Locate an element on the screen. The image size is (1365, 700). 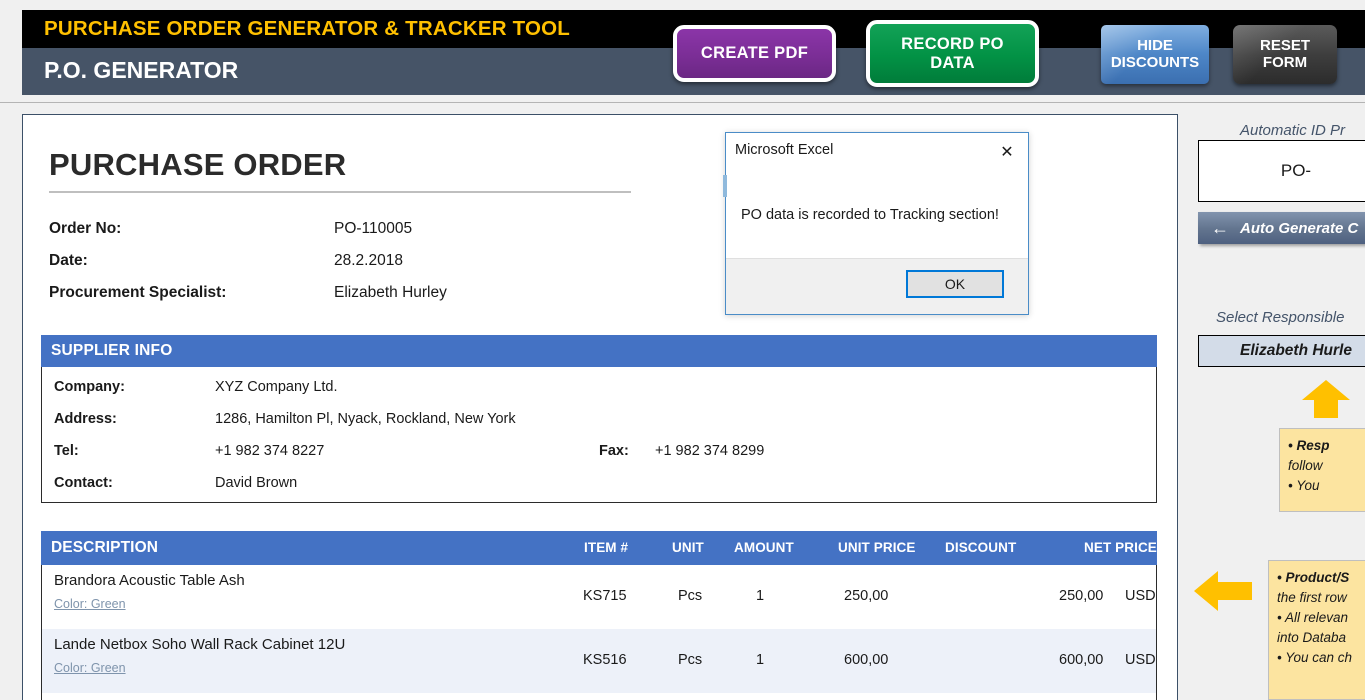
auto-generate-button: ← Auto Generate C is located at coordinates (1281, 228).